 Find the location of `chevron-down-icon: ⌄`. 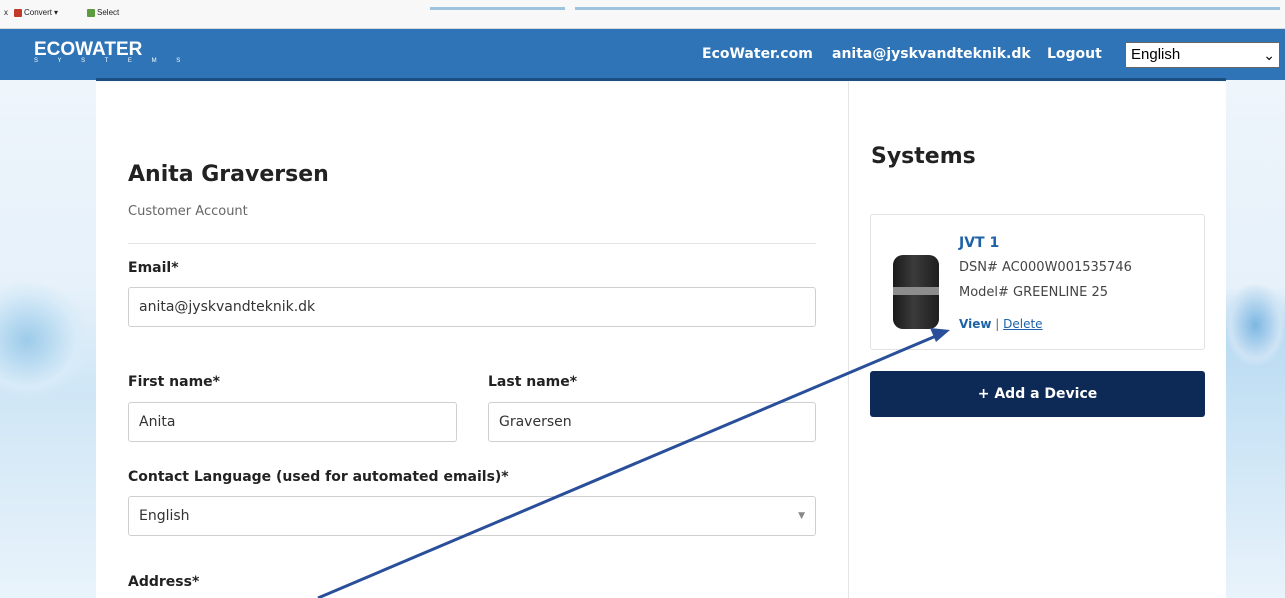

chevron-down-icon: ⌄ is located at coordinates (1269, 55).